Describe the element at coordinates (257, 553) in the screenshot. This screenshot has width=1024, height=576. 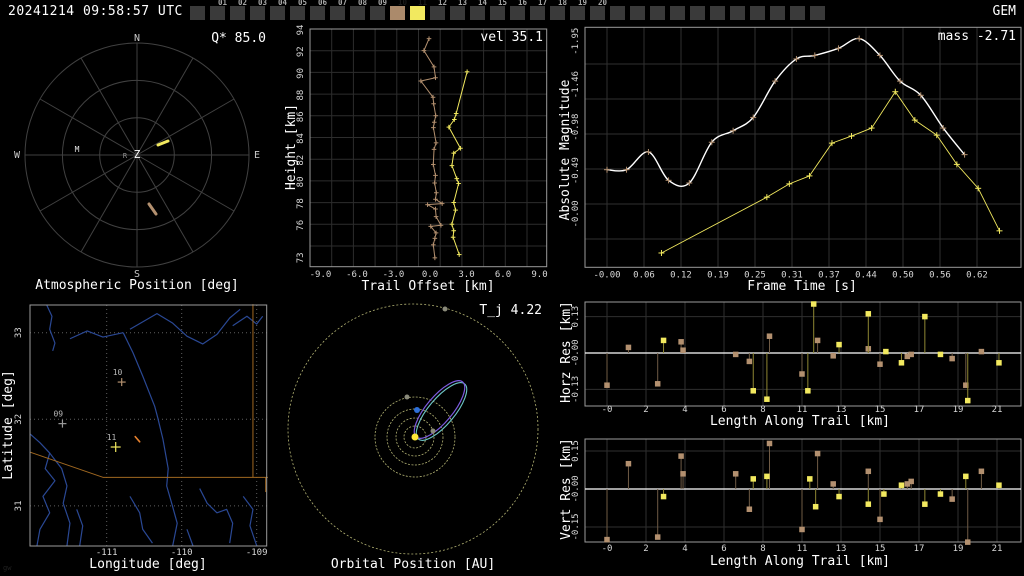
I see `svg-text: -109` at that location.